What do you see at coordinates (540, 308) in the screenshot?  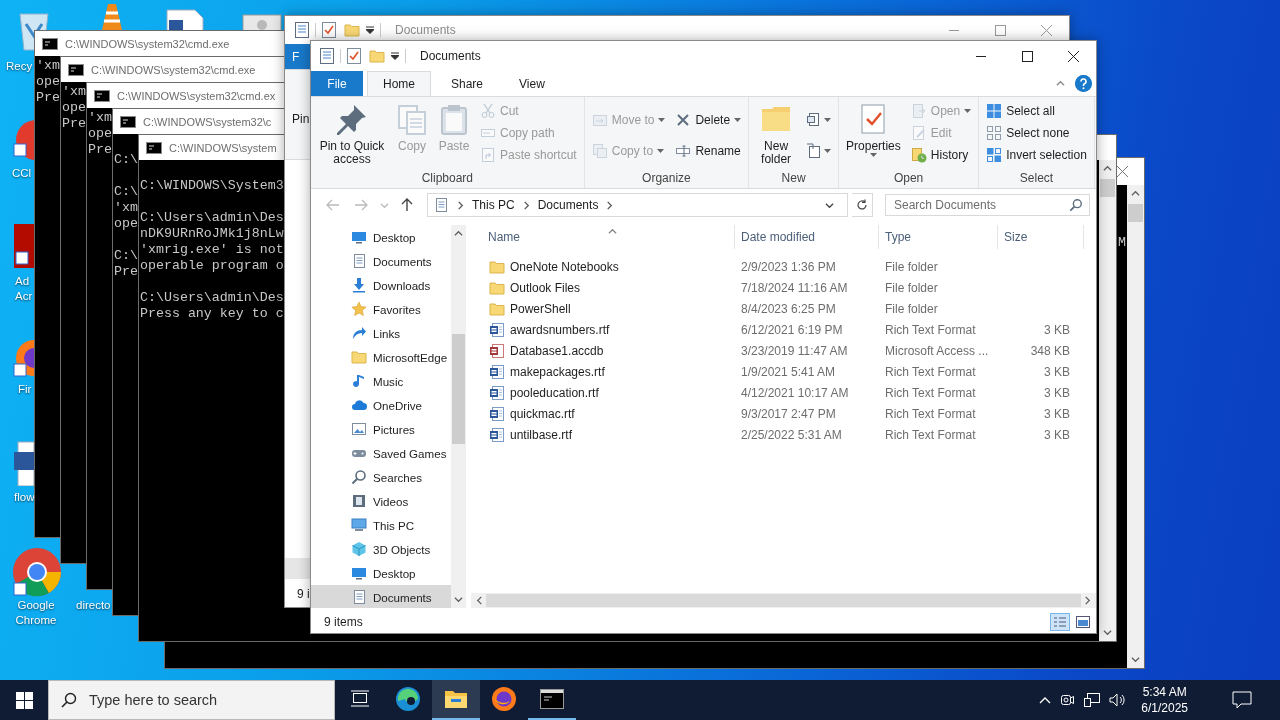 I see `file-name: PowerShell` at bounding box center [540, 308].